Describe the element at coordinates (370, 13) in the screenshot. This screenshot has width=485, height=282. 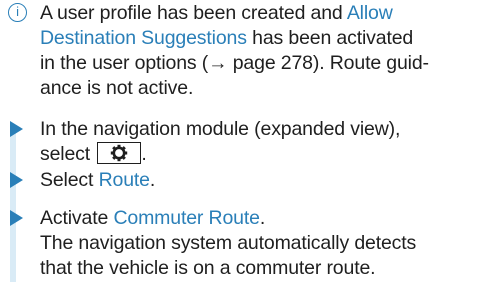
I see `allow-destination-link: Allow` at that location.